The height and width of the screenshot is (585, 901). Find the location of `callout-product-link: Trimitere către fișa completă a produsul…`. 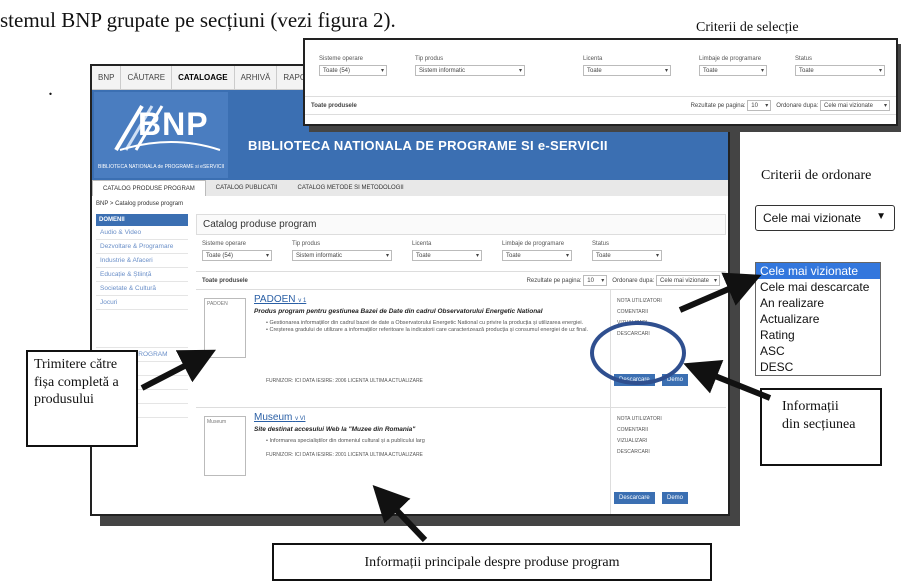

callout-product-link: Trimitere către fișa completă a produsul… is located at coordinates (82, 398).